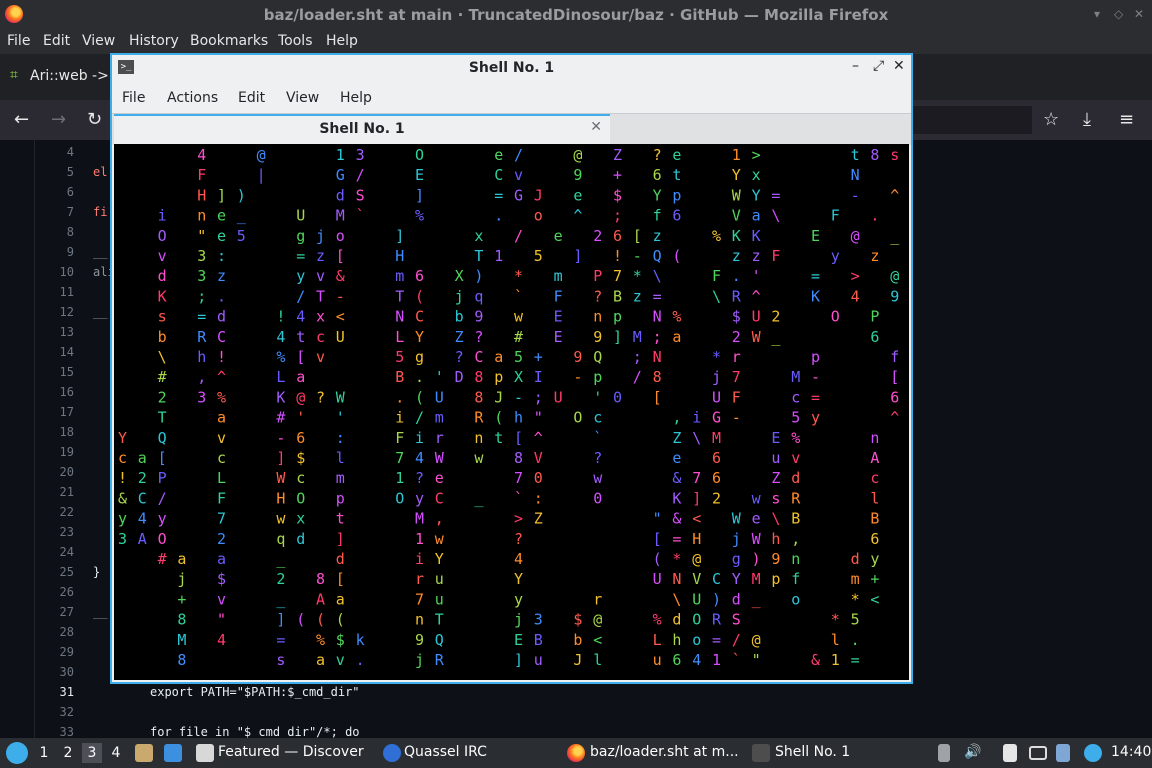 The image size is (1152, 768). Describe the element at coordinates (597, 498) in the screenshot. I see `matrix-glyph: 0` at that location.